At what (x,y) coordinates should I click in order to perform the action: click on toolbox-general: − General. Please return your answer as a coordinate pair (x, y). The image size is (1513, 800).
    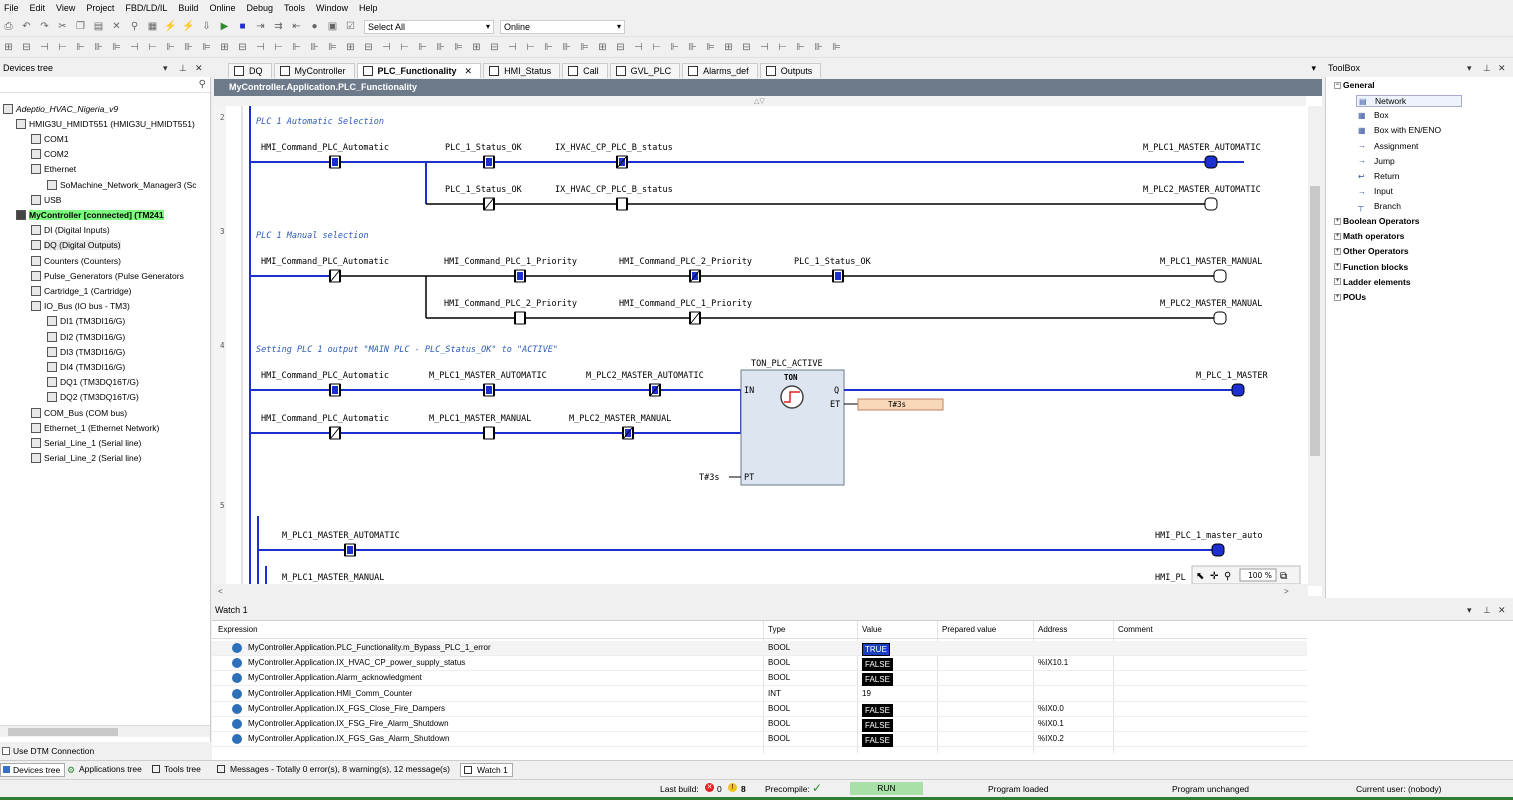
    Looking at the image, I should click on (1354, 85).